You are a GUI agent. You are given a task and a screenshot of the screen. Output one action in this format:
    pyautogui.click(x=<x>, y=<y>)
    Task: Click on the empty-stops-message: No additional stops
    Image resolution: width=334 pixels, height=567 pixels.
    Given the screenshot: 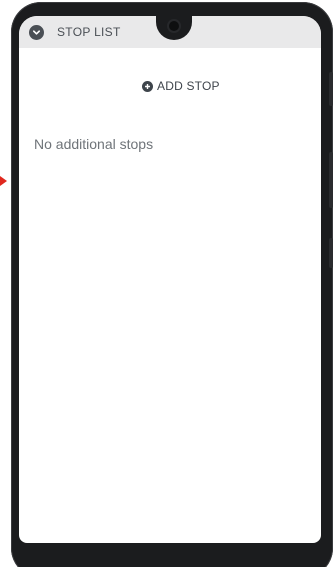 What is the action you would take?
    pyautogui.click(x=94, y=144)
    